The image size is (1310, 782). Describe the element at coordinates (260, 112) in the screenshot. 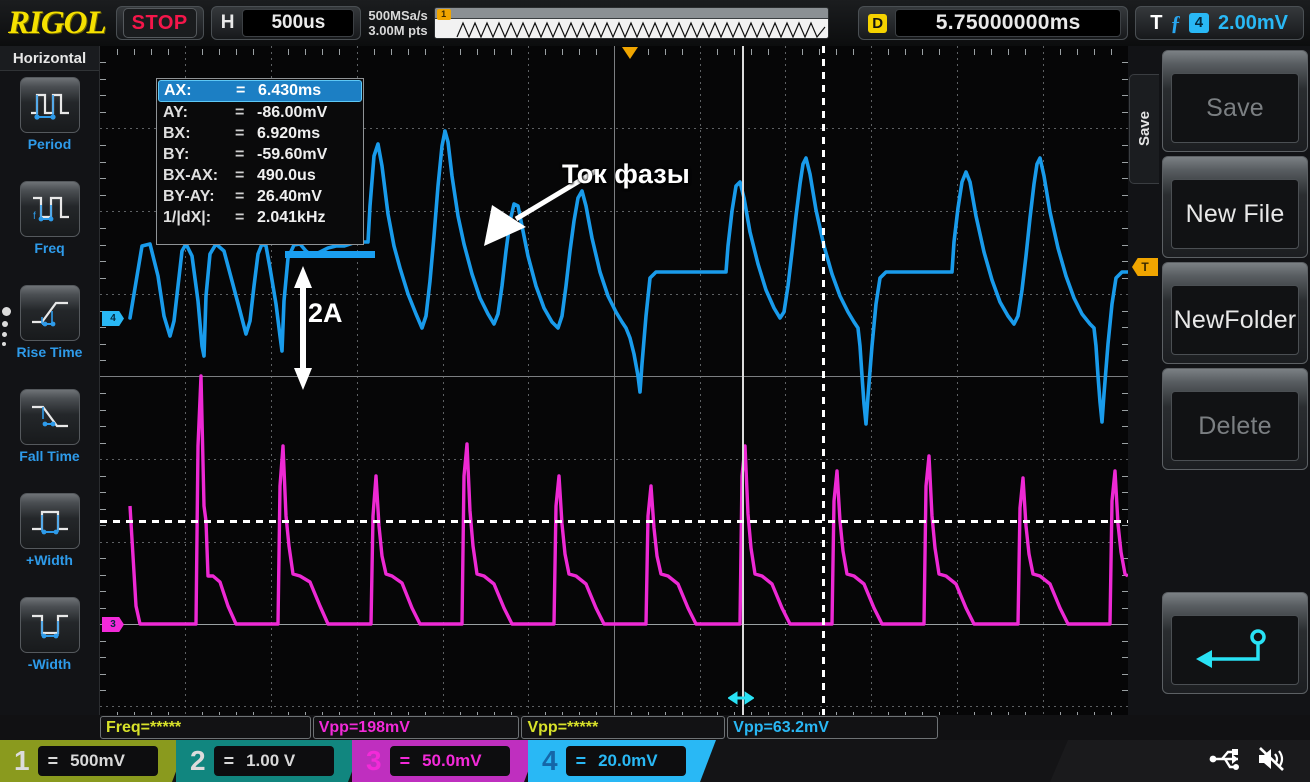

I see `cursor-row-ay: AY: = -86.00mV` at that location.